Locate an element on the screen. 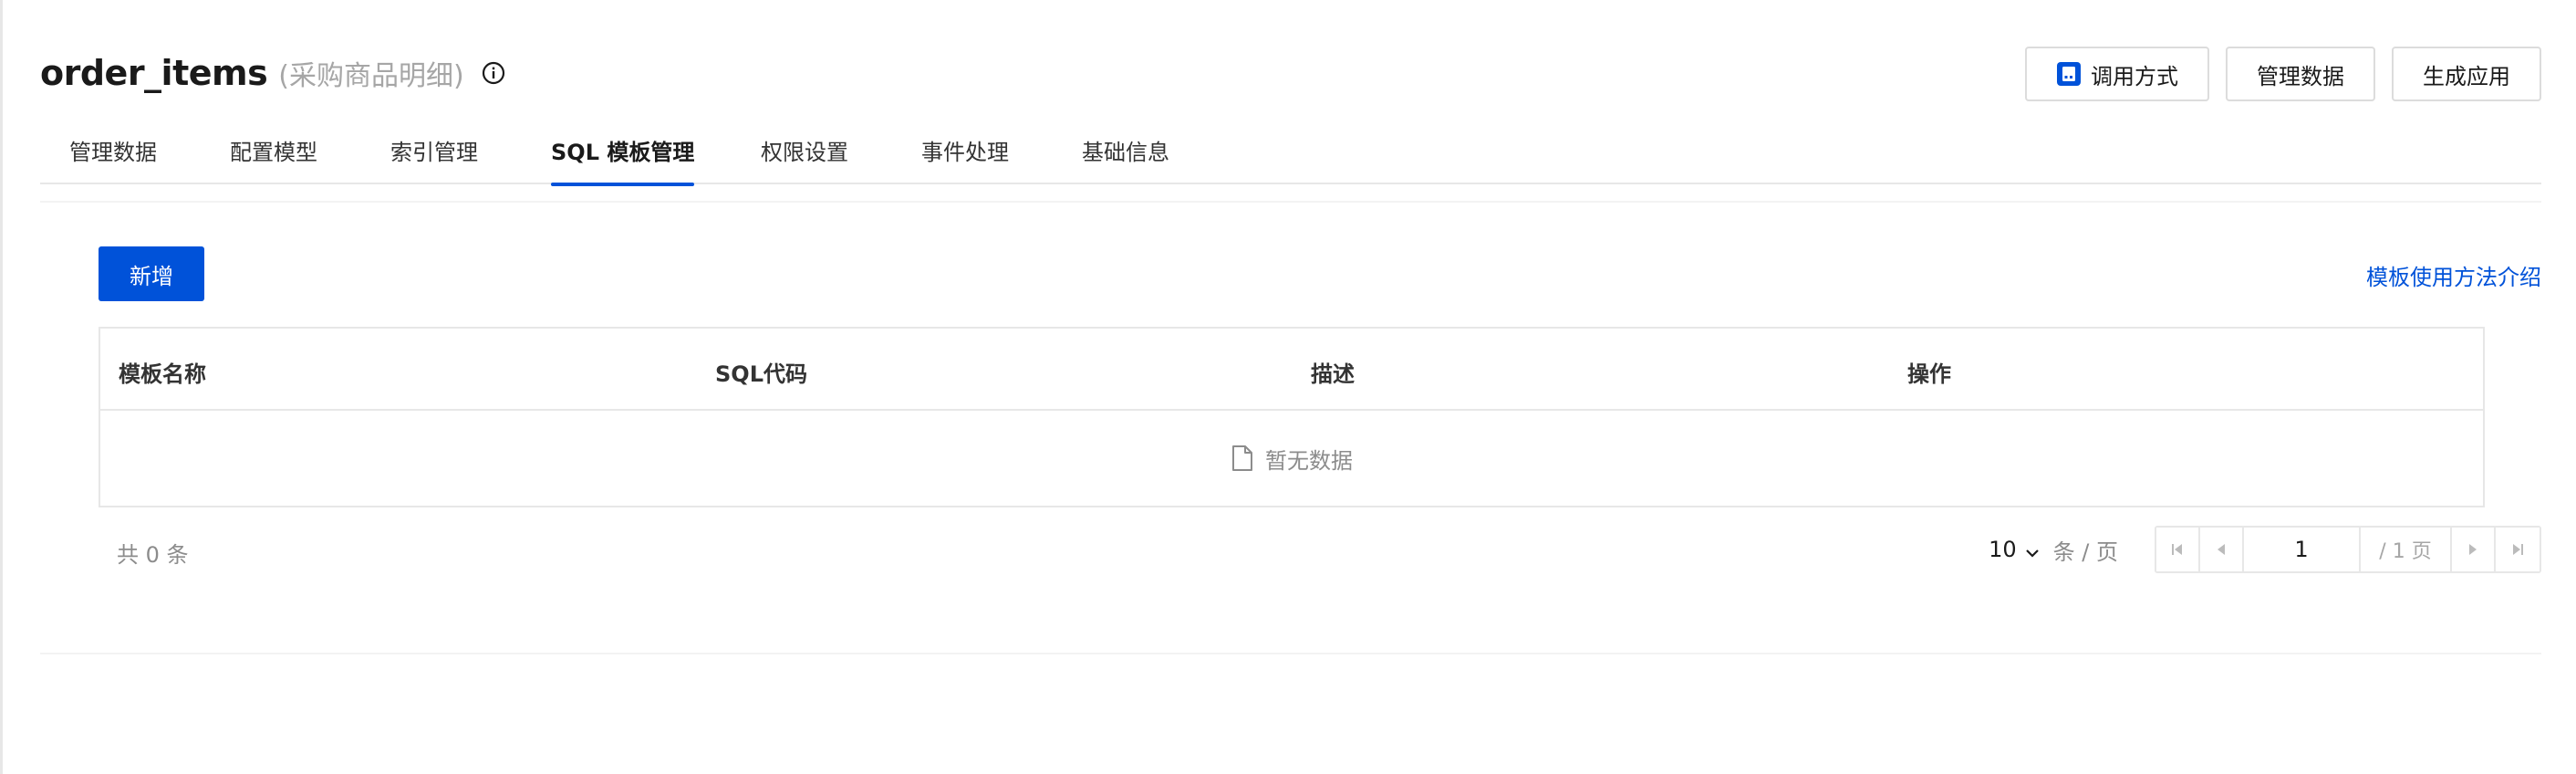  header-actions: 调用方式 管理数据 生成应用 is located at coordinates (2283, 74).